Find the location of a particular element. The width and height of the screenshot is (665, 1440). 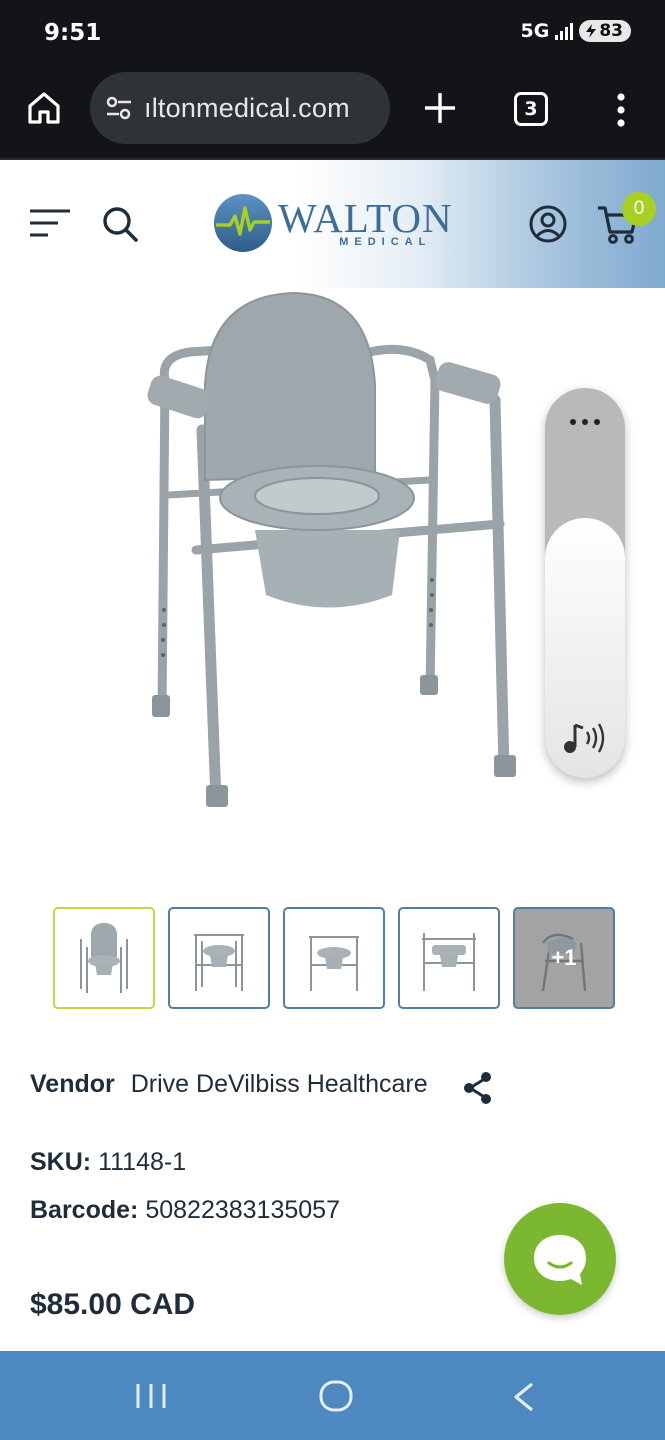

menu-icon is located at coordinates (50, 223).